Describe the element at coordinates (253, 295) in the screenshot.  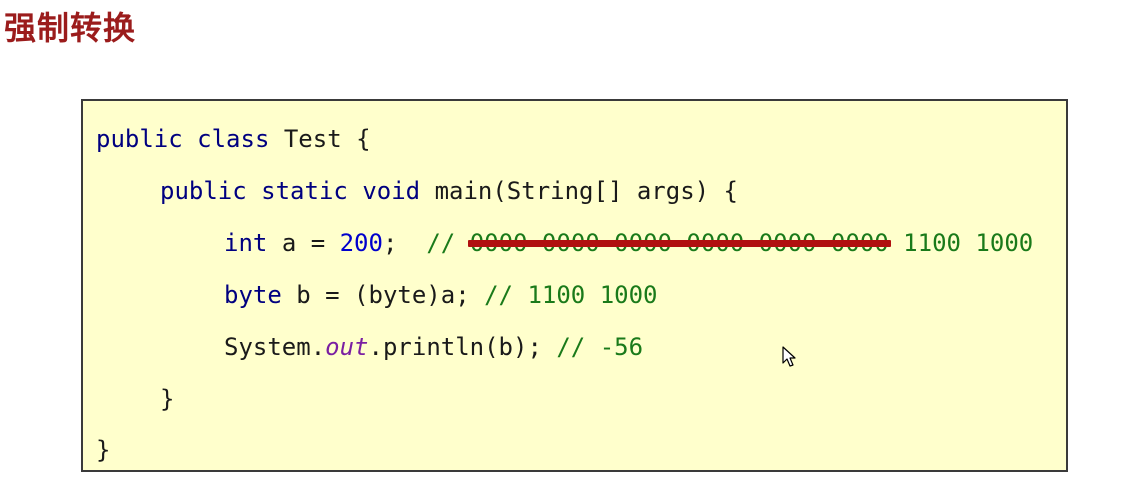
I see `keyword-byte: byte` at that location.